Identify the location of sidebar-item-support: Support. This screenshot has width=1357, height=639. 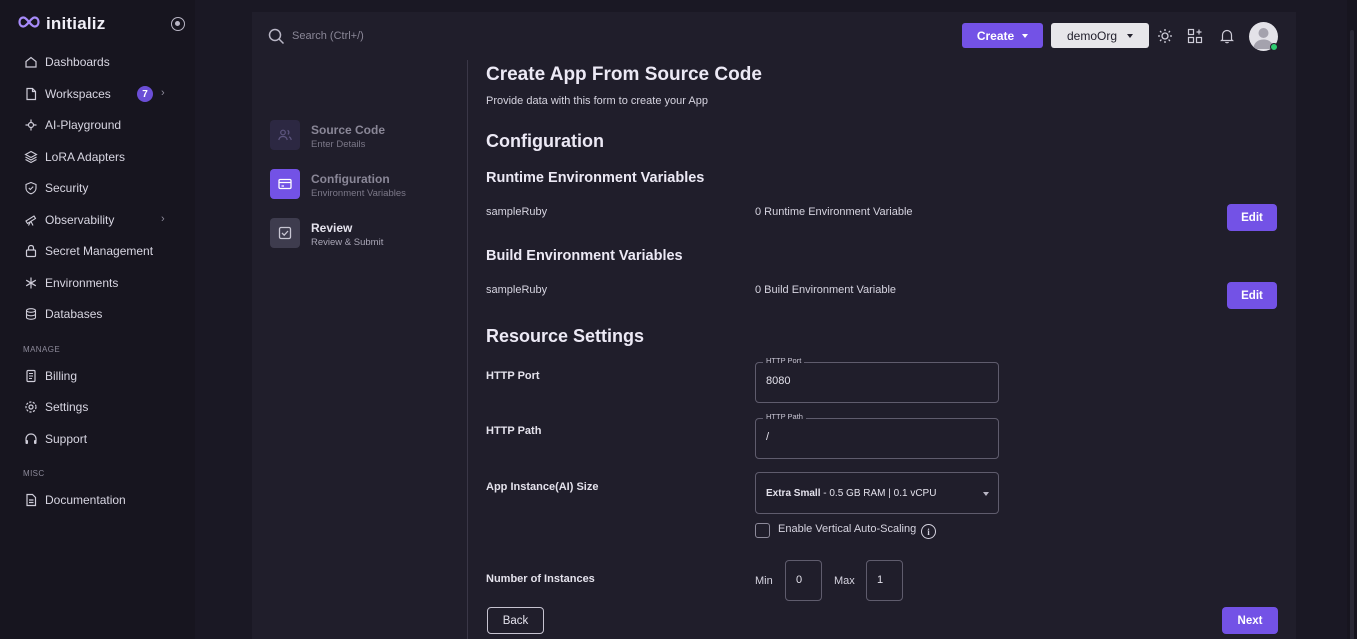
(97, 439).